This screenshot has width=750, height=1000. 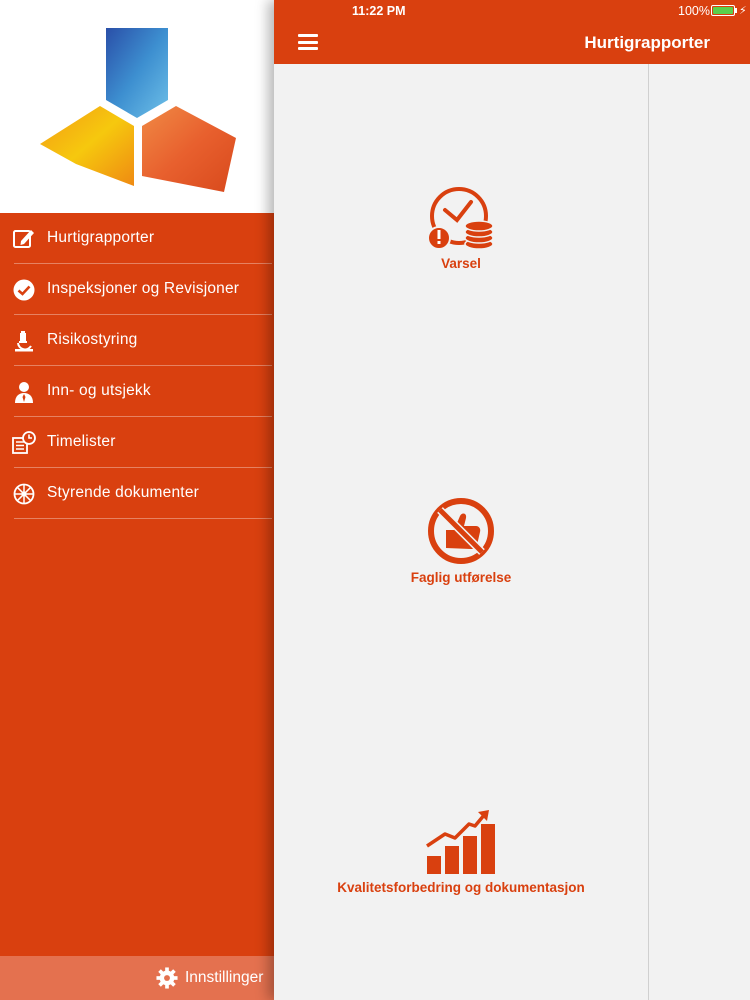 What do you see at coordinates (24, 290) in the screenshot?
I see `check-circle-icon` at bounding box center [24, 290].